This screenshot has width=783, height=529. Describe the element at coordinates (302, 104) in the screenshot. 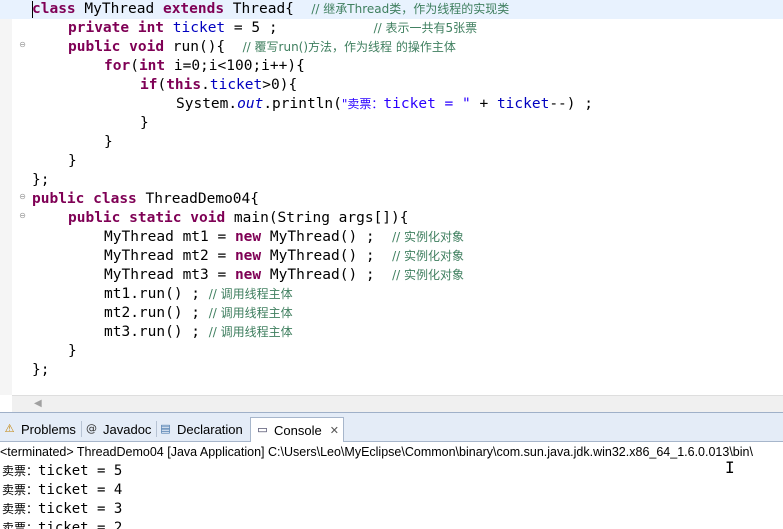

I see `code-token: .println(` at that location.